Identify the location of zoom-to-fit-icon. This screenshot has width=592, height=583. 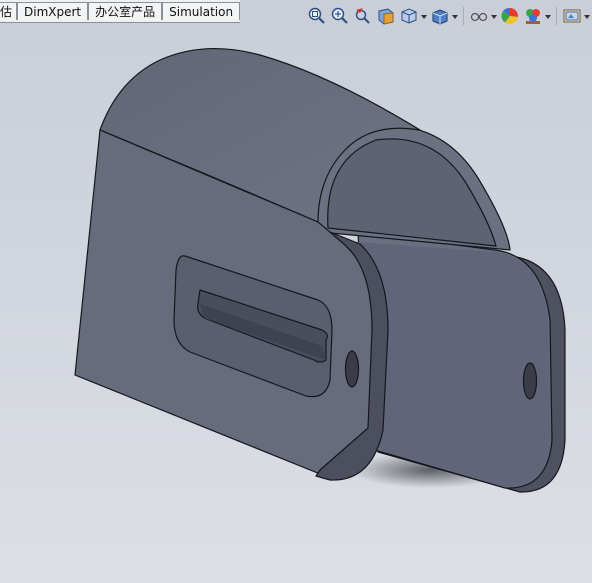
(316, 15).